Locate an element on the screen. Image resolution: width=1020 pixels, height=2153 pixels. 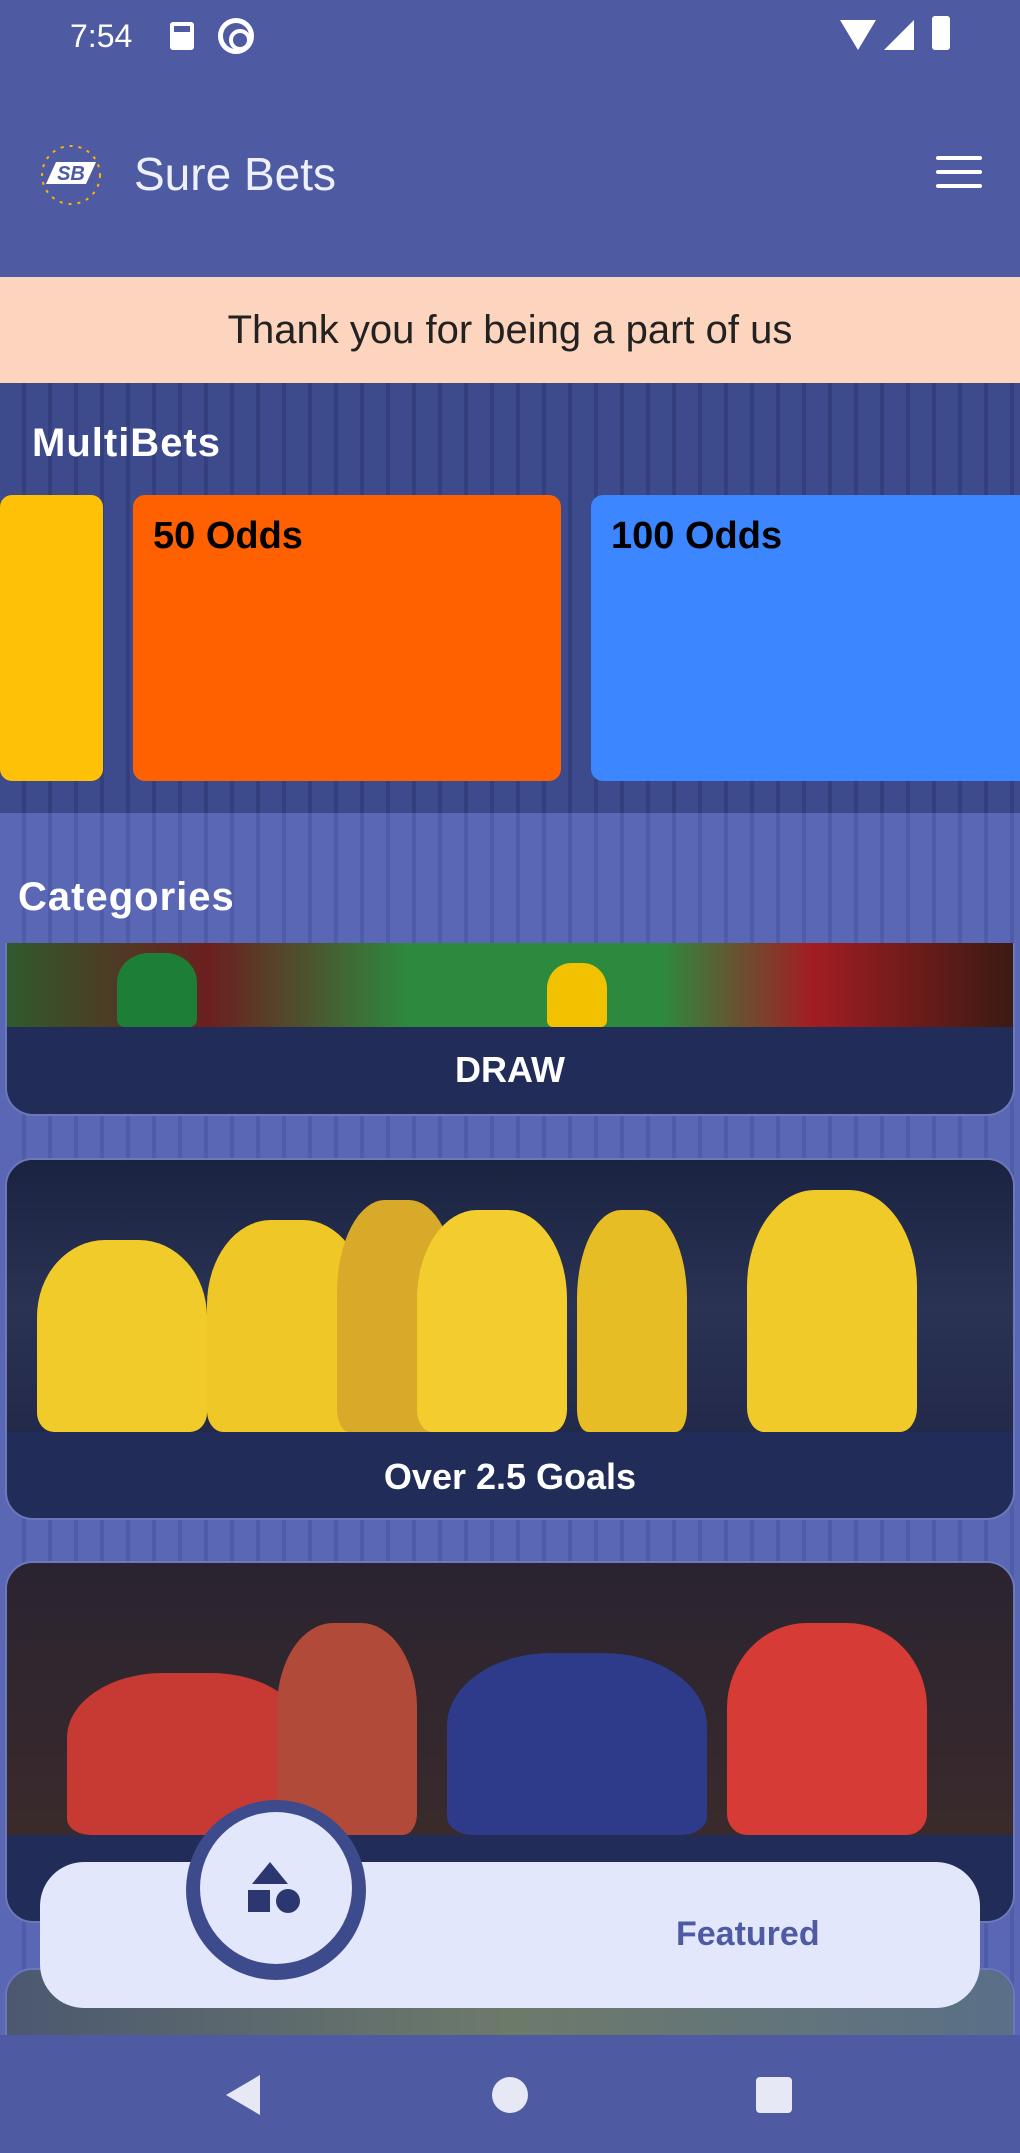
multibets-title: MultiBets is located at coordinates (126, 443).